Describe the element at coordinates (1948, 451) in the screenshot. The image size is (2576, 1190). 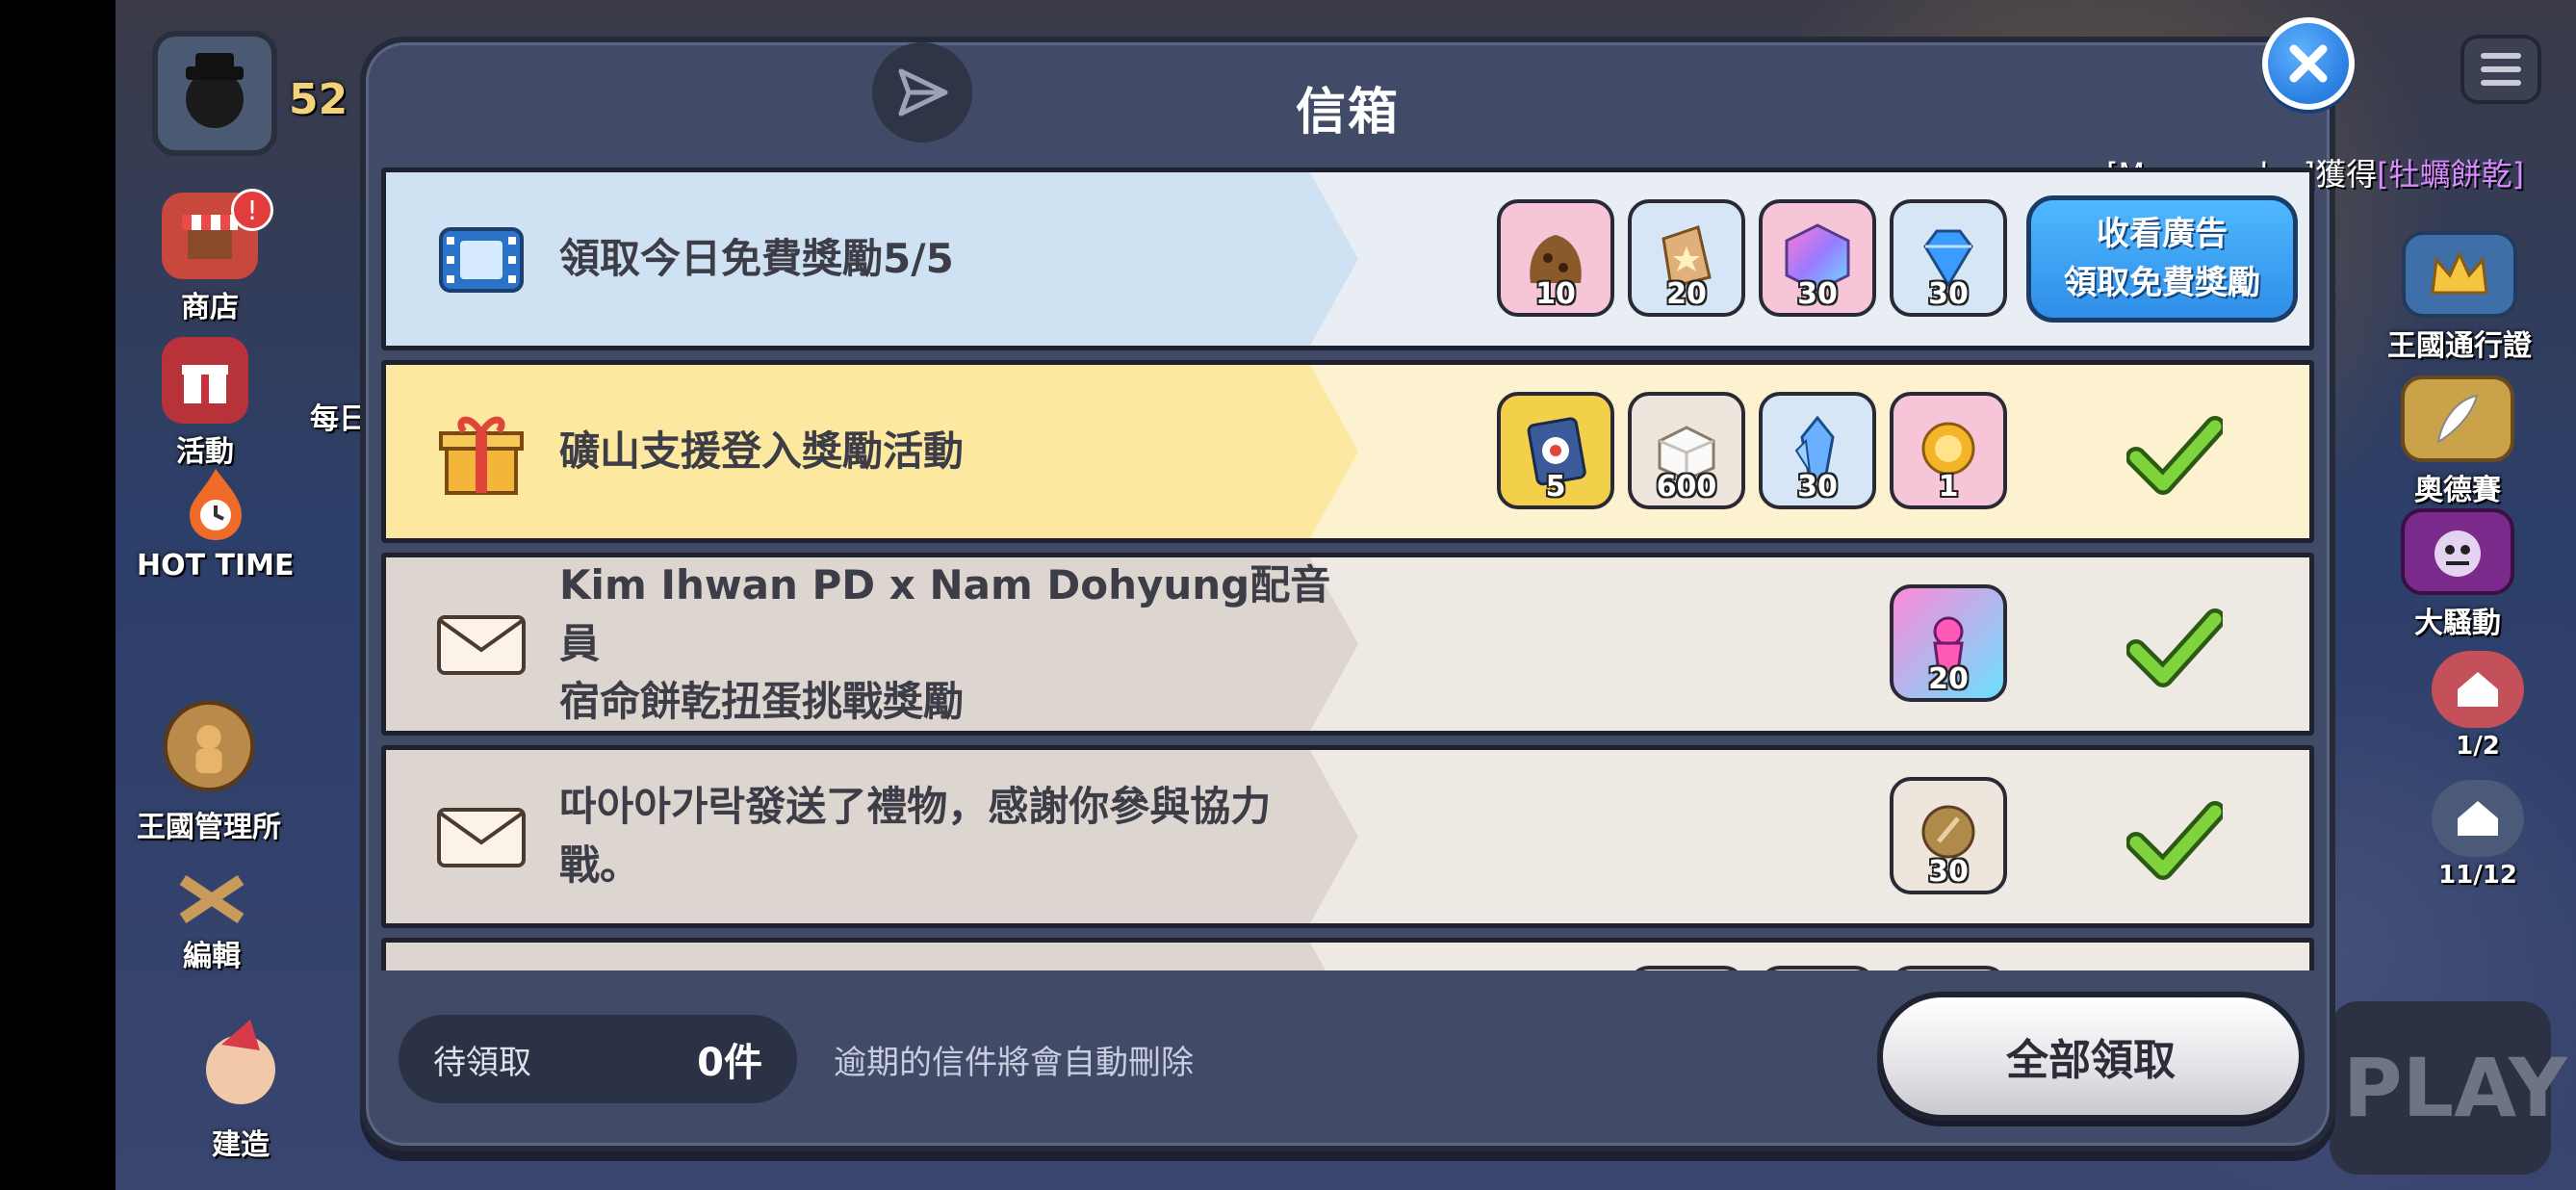
I see `reward-slot: 1` at that location.